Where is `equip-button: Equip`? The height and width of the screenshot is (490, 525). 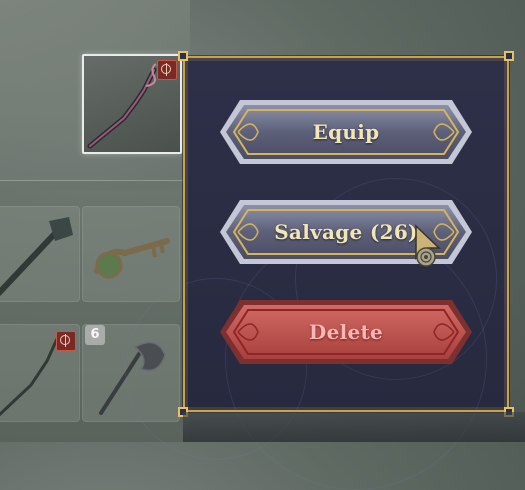
equip-button: Equip is located at coordinates (346, 132).